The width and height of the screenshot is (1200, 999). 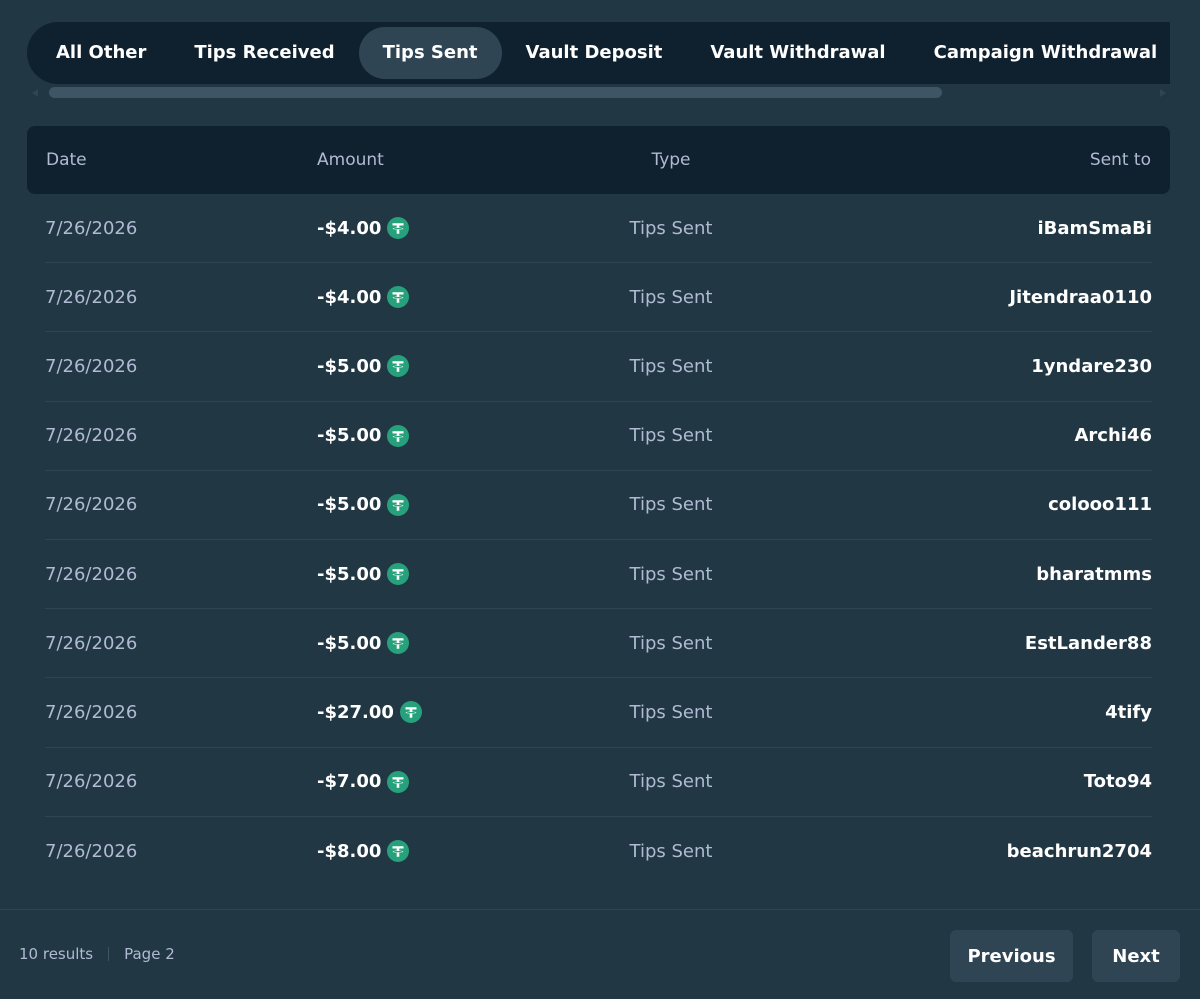 What do you see at coordinates (459, 851) in the screenshot?
I see `cell-amount: -$8.00` at bounding box center [459, 851].